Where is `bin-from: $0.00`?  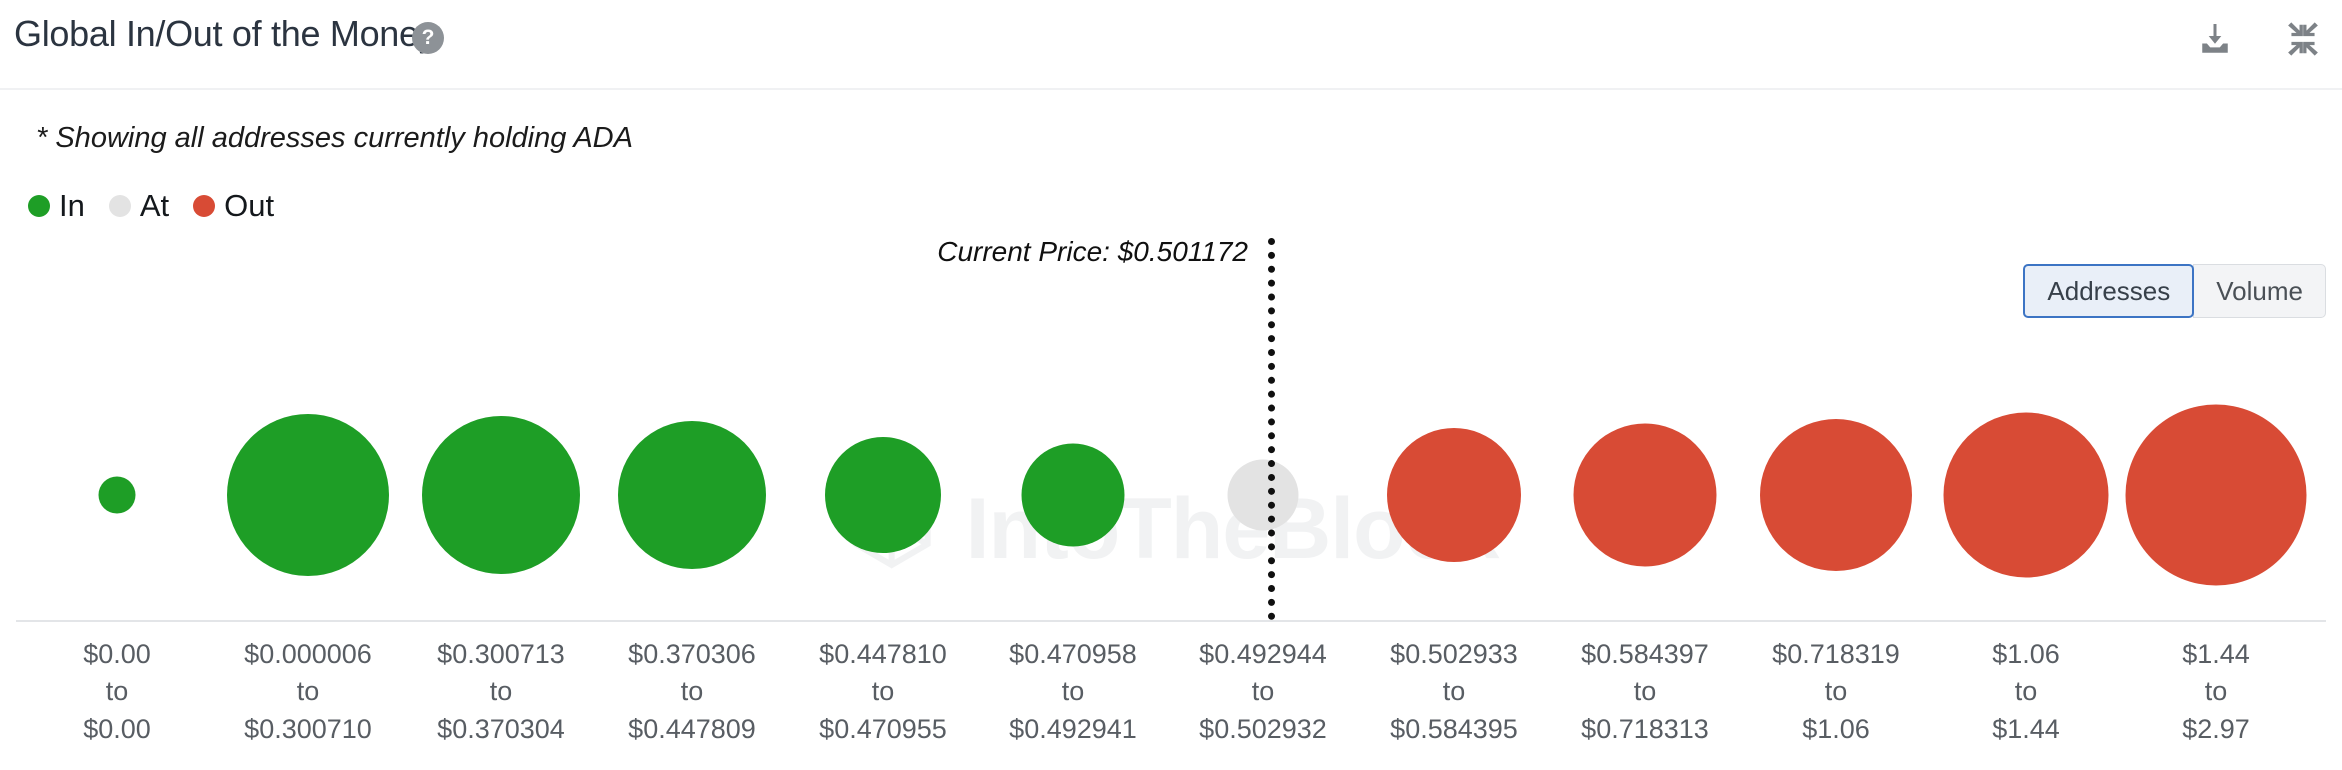 bin-from: $0.00 is located at coordinates (117, 654).